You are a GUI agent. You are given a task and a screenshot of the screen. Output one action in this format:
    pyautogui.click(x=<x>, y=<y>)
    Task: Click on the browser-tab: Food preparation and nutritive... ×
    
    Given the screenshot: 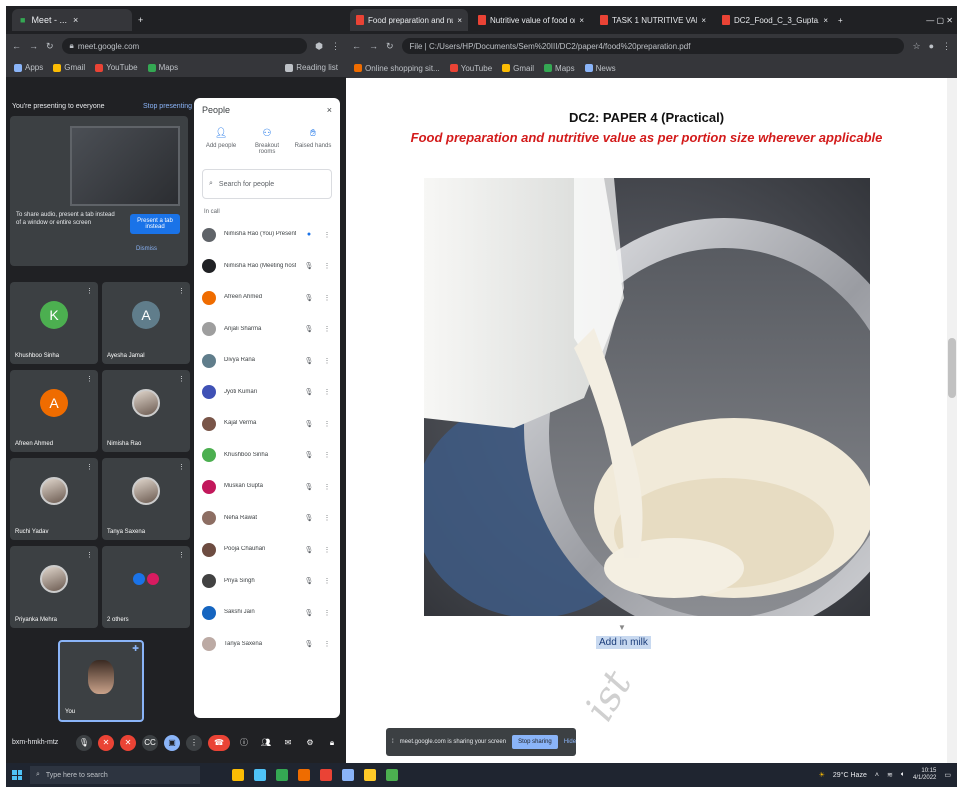 What is the action you would take?
    pyautogui.click(x=409, y=20)
    